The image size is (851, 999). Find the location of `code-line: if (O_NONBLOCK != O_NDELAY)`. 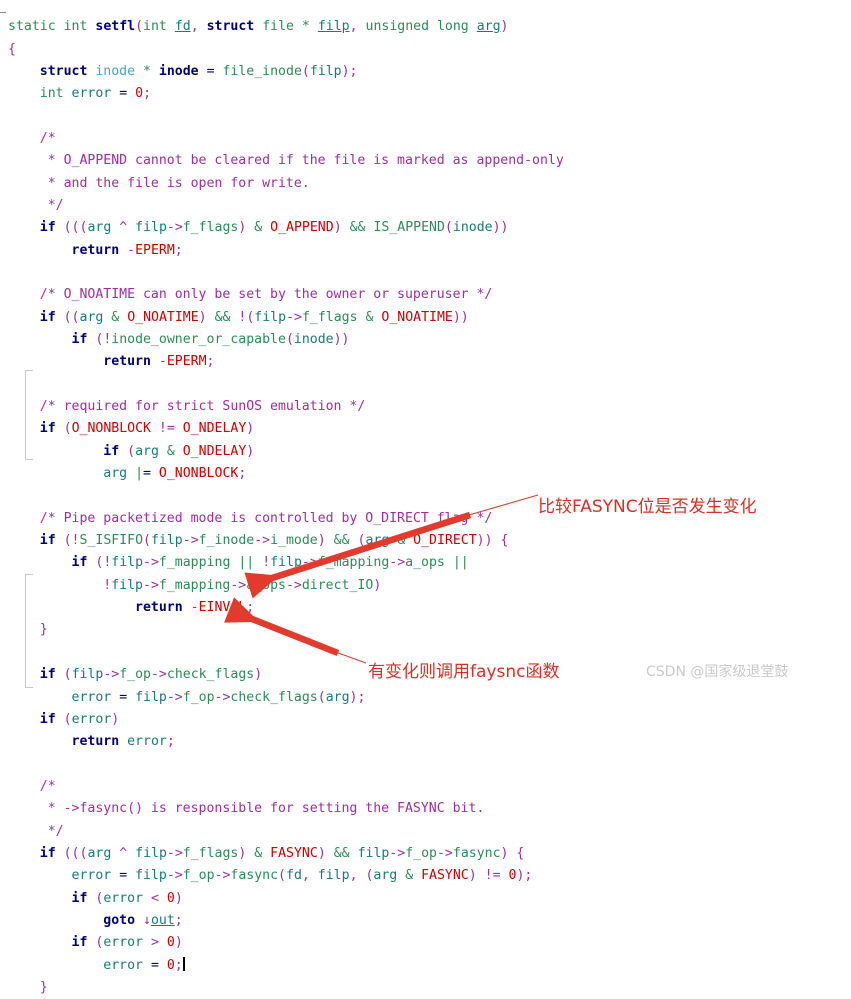

code-line: if (O_NONBLOCK != O_NDELAY) is located at coordinates (147, 429).